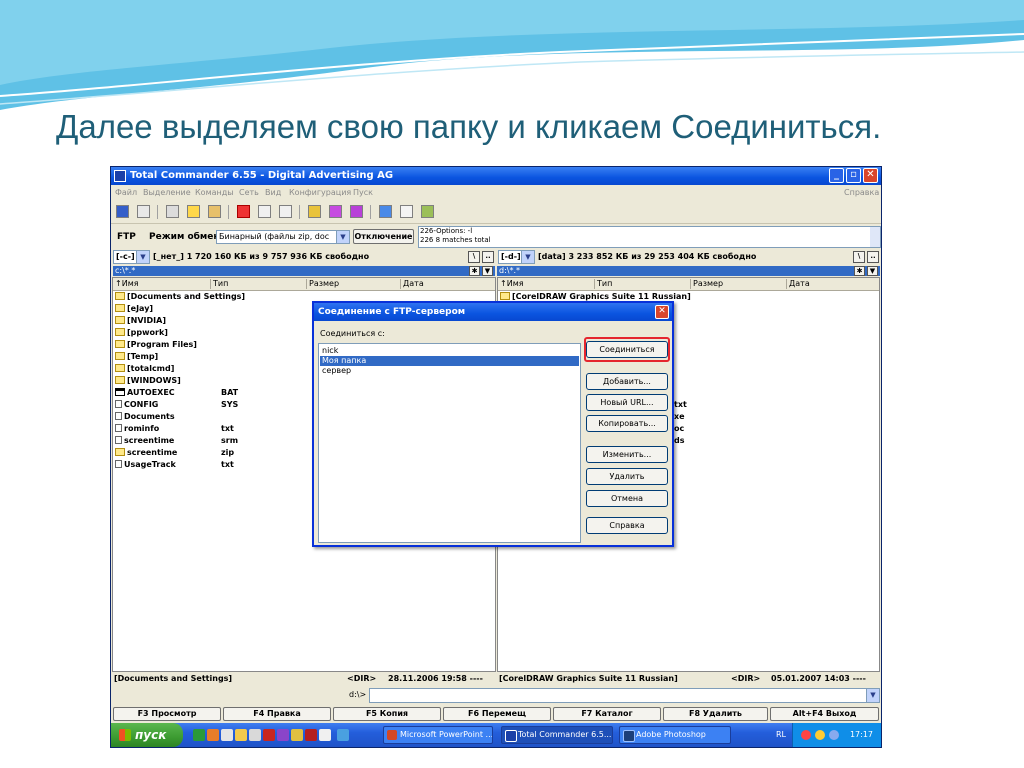  What do you see at coordinates (214, 192) in the screenshot?
I see `menu-commands: Команды` at bounding box center [214, 192].